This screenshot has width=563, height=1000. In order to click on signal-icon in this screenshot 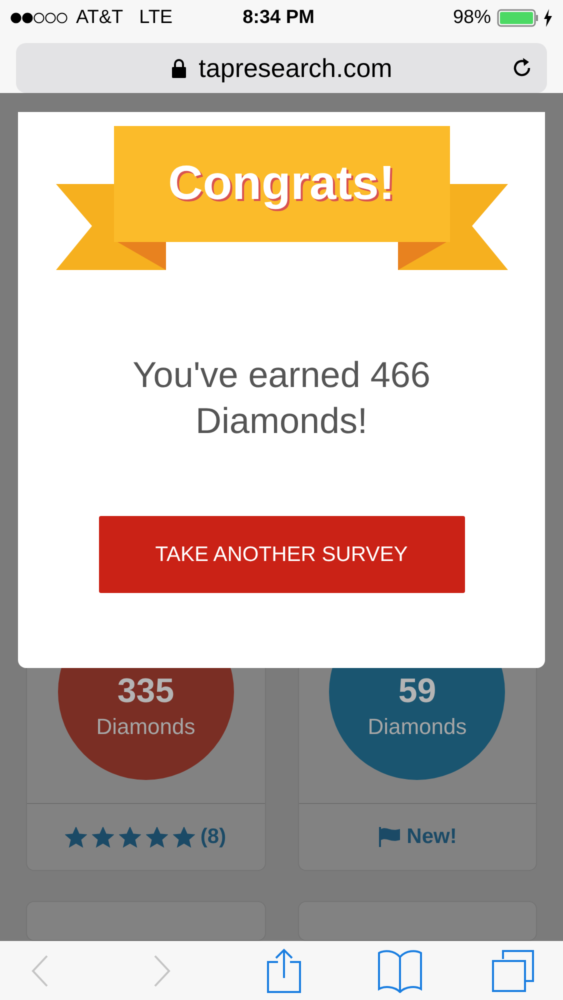, I will do `click(39, 18)`.